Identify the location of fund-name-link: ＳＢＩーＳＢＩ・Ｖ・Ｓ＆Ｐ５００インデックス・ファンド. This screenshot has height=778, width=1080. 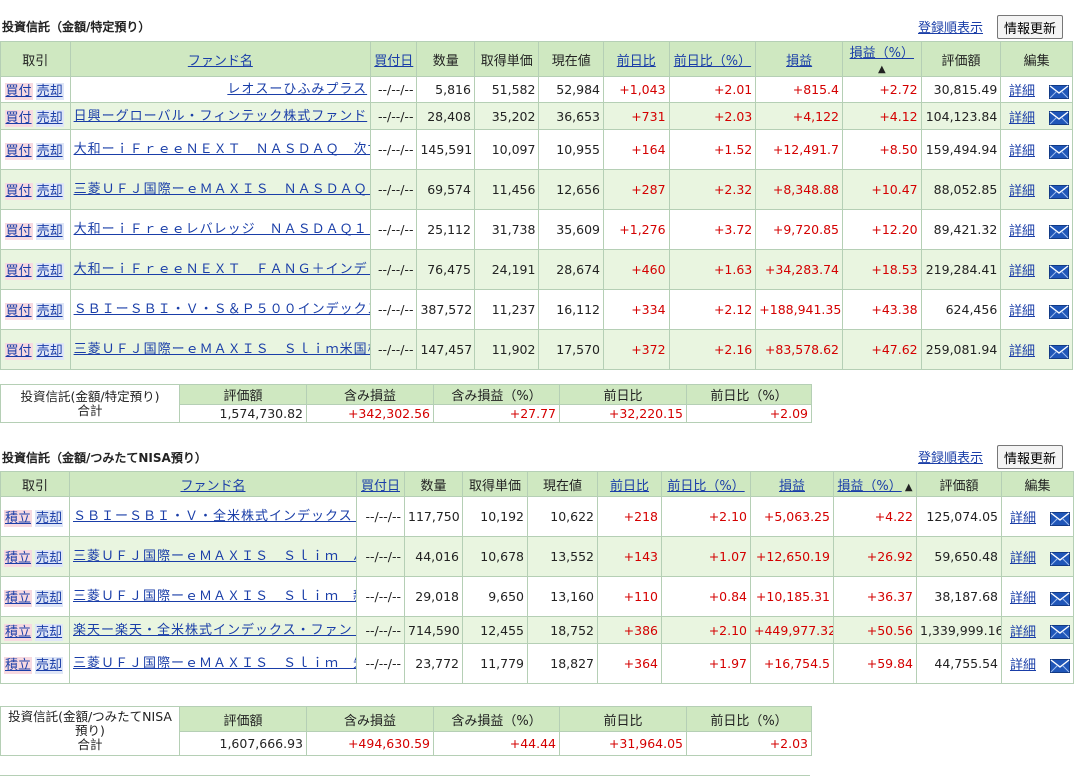
(222, 309).